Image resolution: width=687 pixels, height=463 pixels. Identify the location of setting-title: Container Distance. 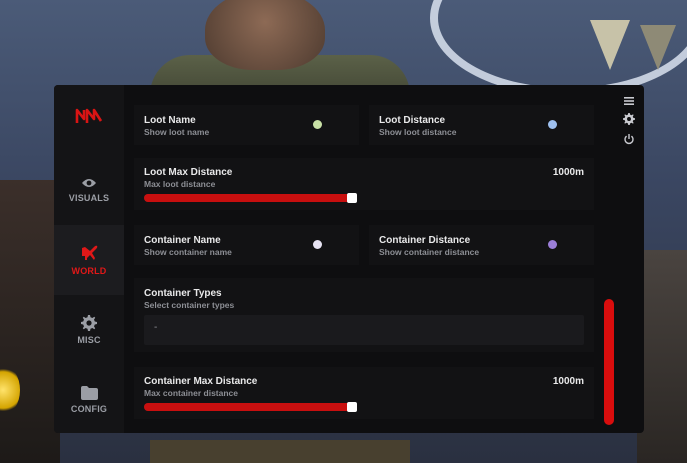
(425, 240).